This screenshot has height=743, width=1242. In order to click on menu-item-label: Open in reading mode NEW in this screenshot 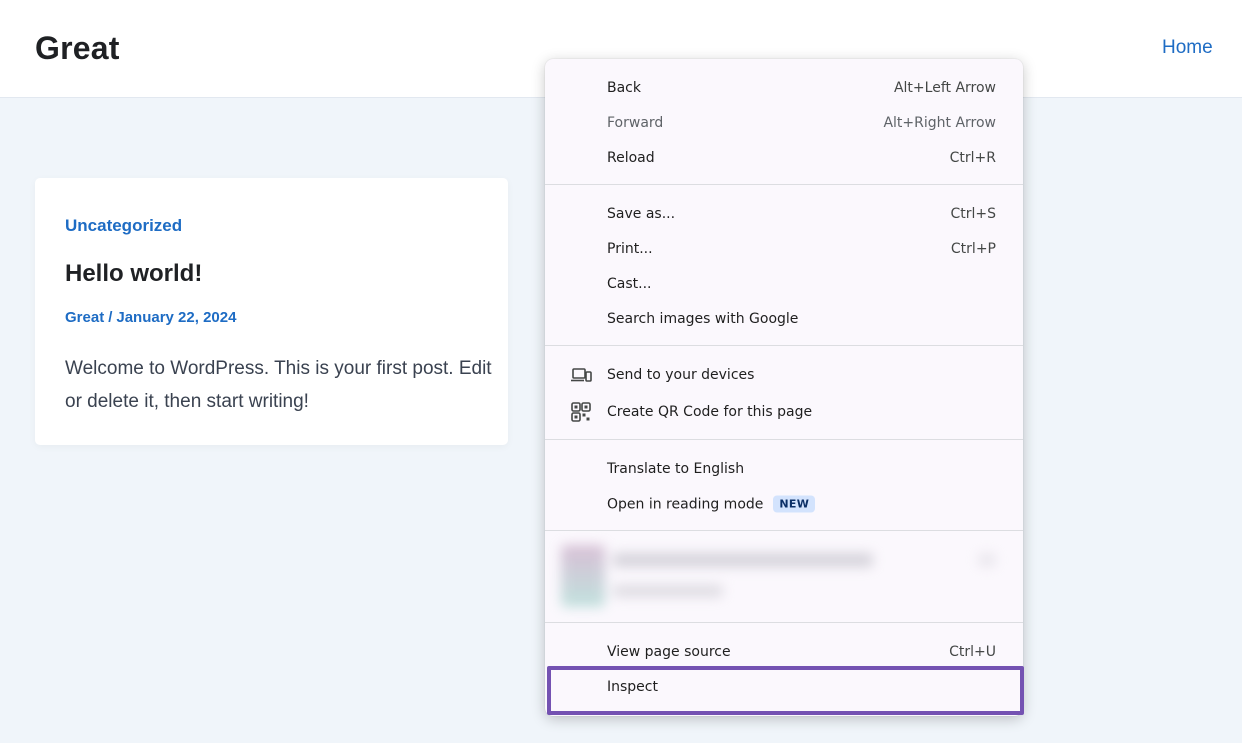, I will do `click(711, 503)`.